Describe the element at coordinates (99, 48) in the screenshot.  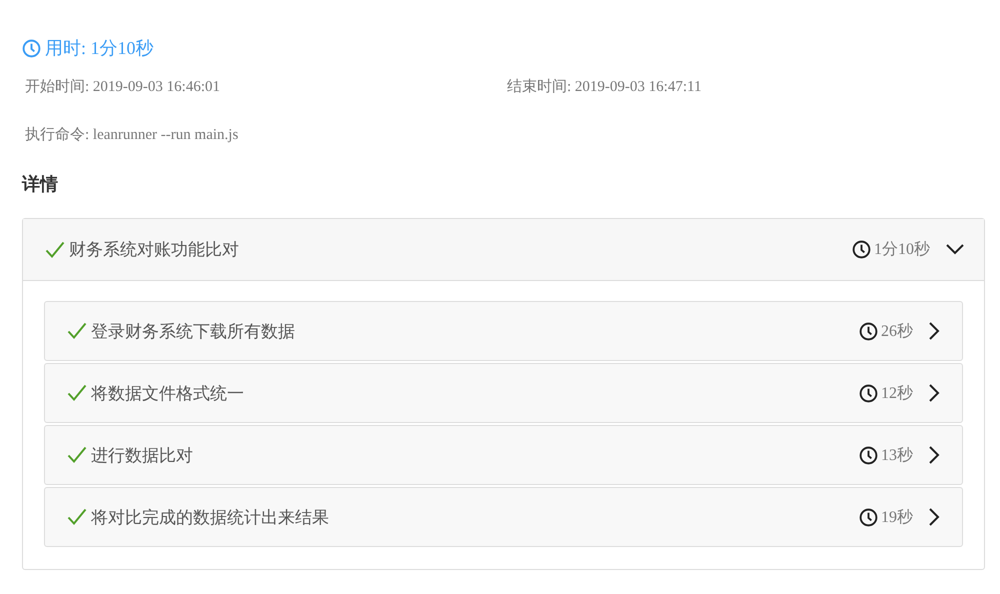
I see `duration-text: 用时: 1分10秒` at that location.